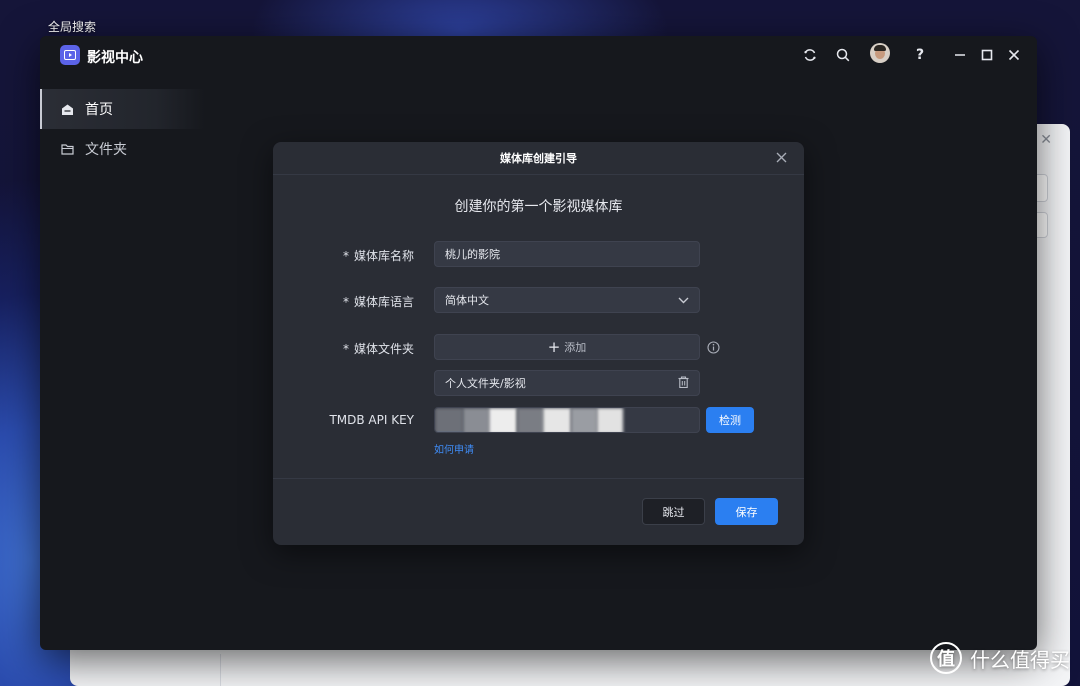  Describe the element at coordinates (1046, 140) in the screenshot. I see `background-window-close-icon: ✕` at that location.